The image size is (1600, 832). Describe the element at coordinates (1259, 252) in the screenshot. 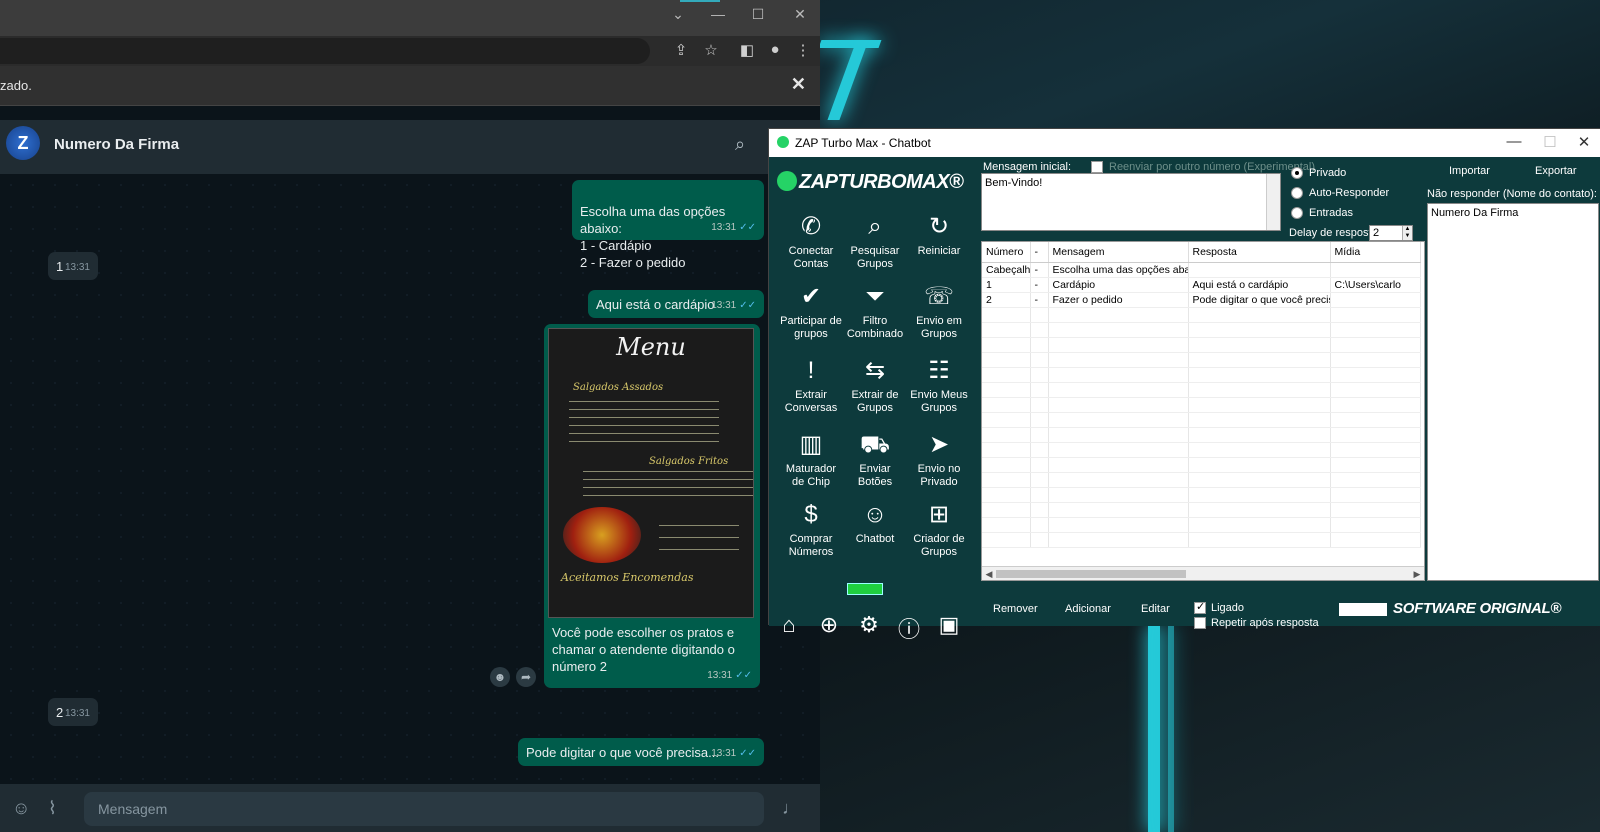

I see `column-header: Resposta` at that location.